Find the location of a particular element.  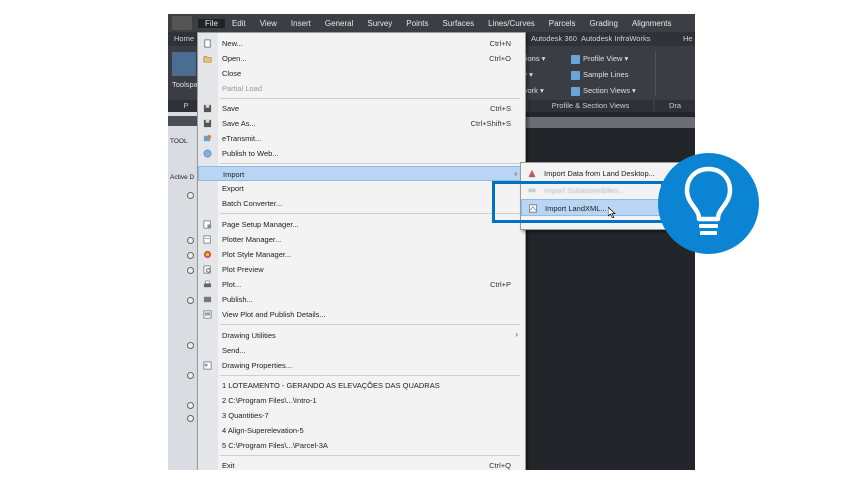

file-menu-plot: Plot... Ctrl+P is located at coordinates (361, 284).